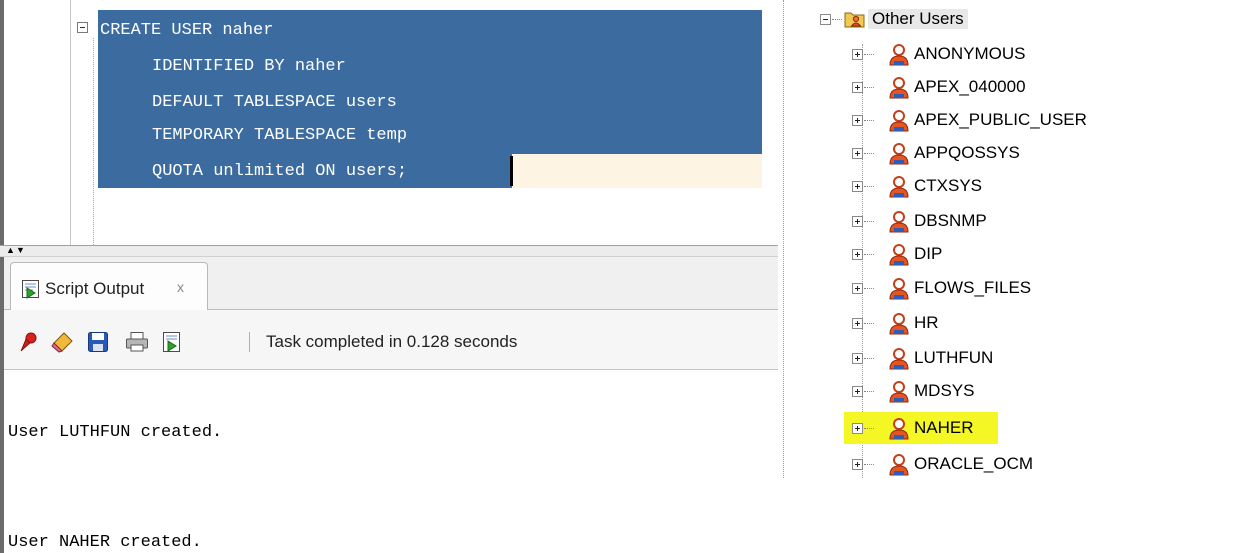 Image resolution: width=1233 pixels, height=553 pixels. What do you see at coordinates (249, 67) in the screenshot?
I see `code-line: IDENTIFIED BY naher` at bounding box center [249, 67].